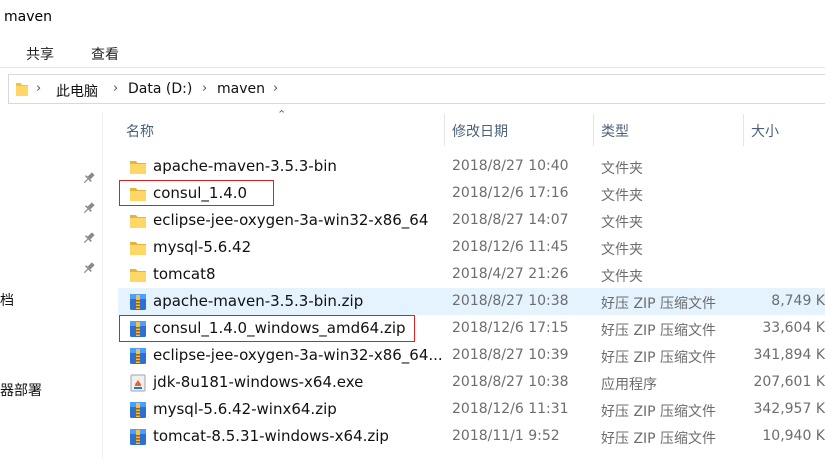 The height and width of the screenshot is (459, 825). I want to click on file-row: apache-maven-3.5.3-bin 2018/8/27 10:40 文件夹, so click(471, 166).